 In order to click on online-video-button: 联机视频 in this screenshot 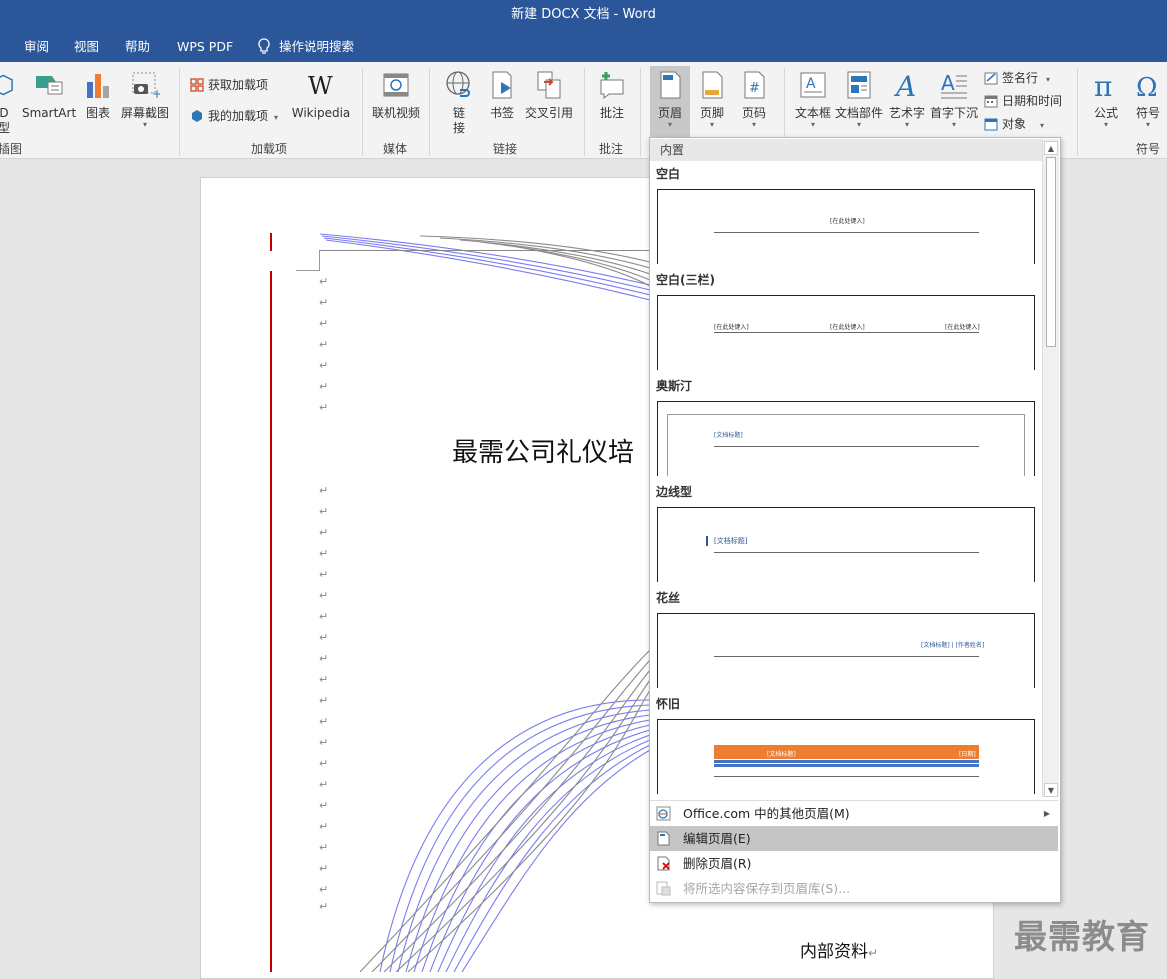, I will do `click(396, 95)`.